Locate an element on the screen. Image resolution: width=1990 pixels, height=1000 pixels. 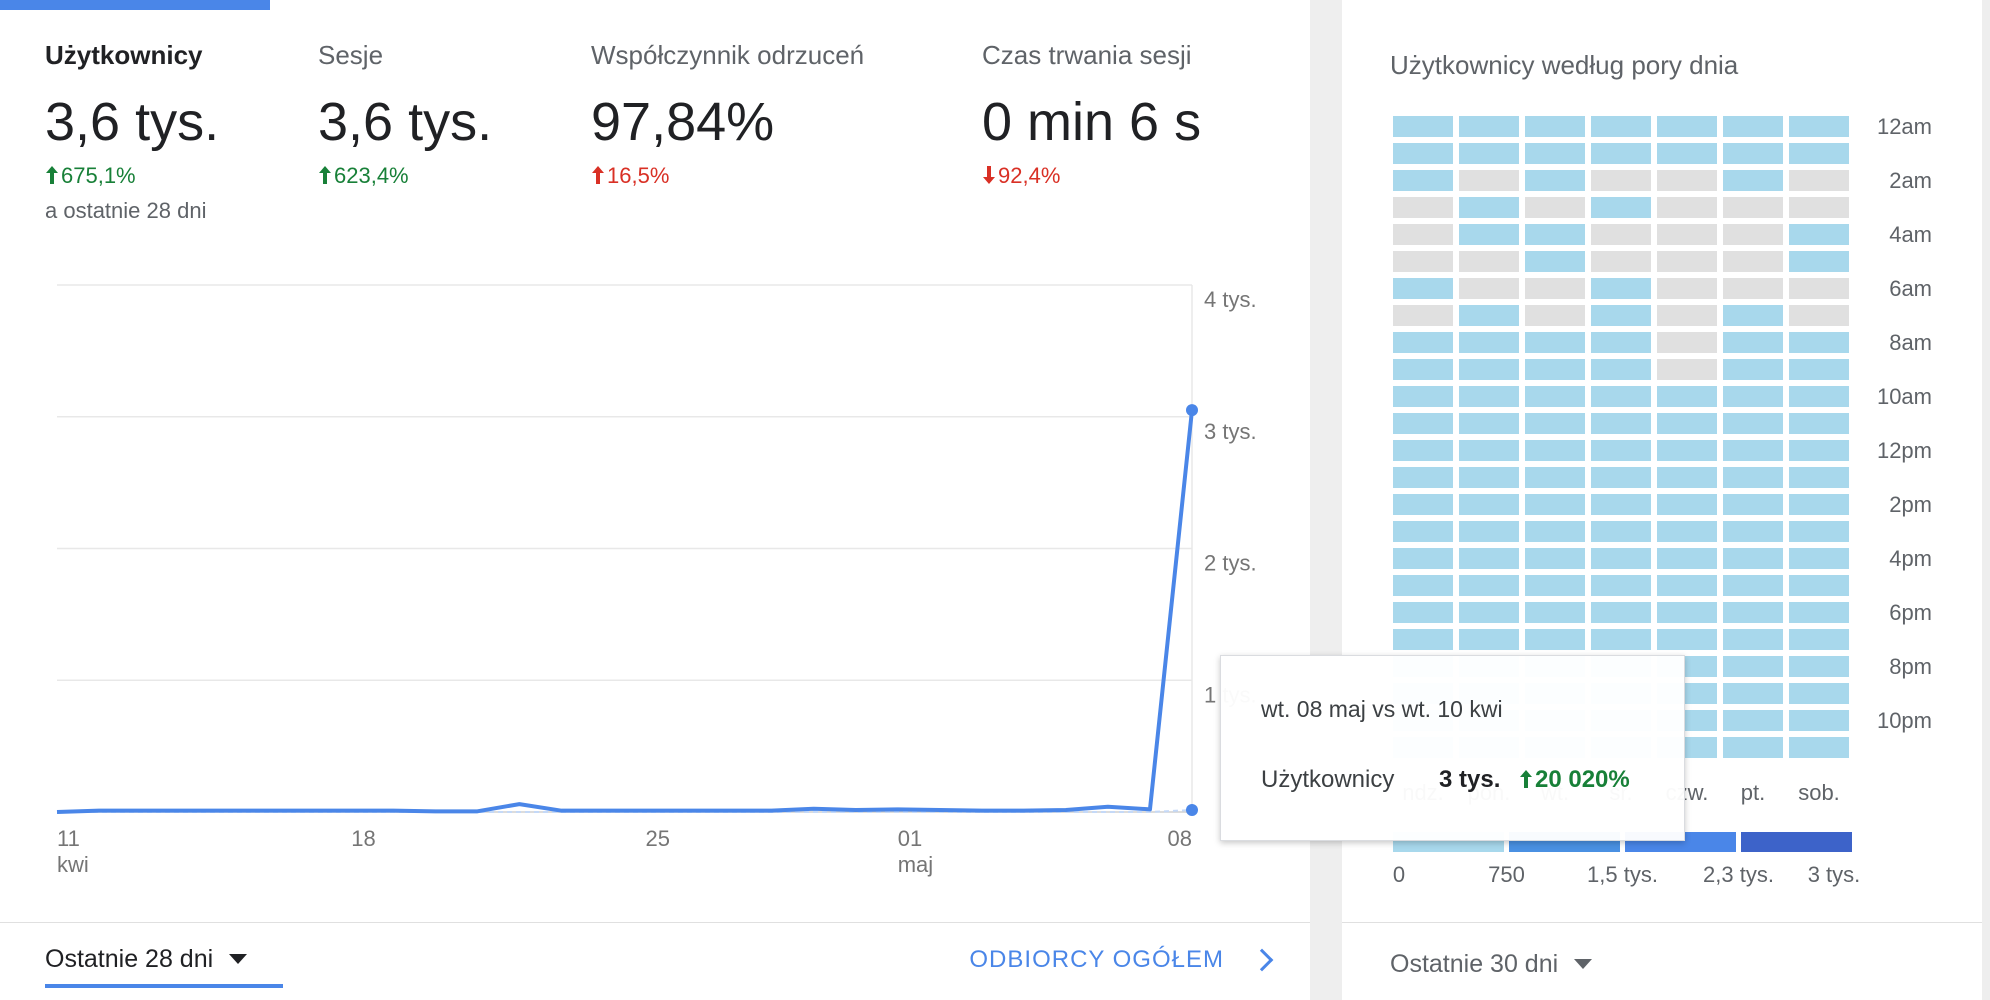
data-point-current is located at coordinates (1192, 410).